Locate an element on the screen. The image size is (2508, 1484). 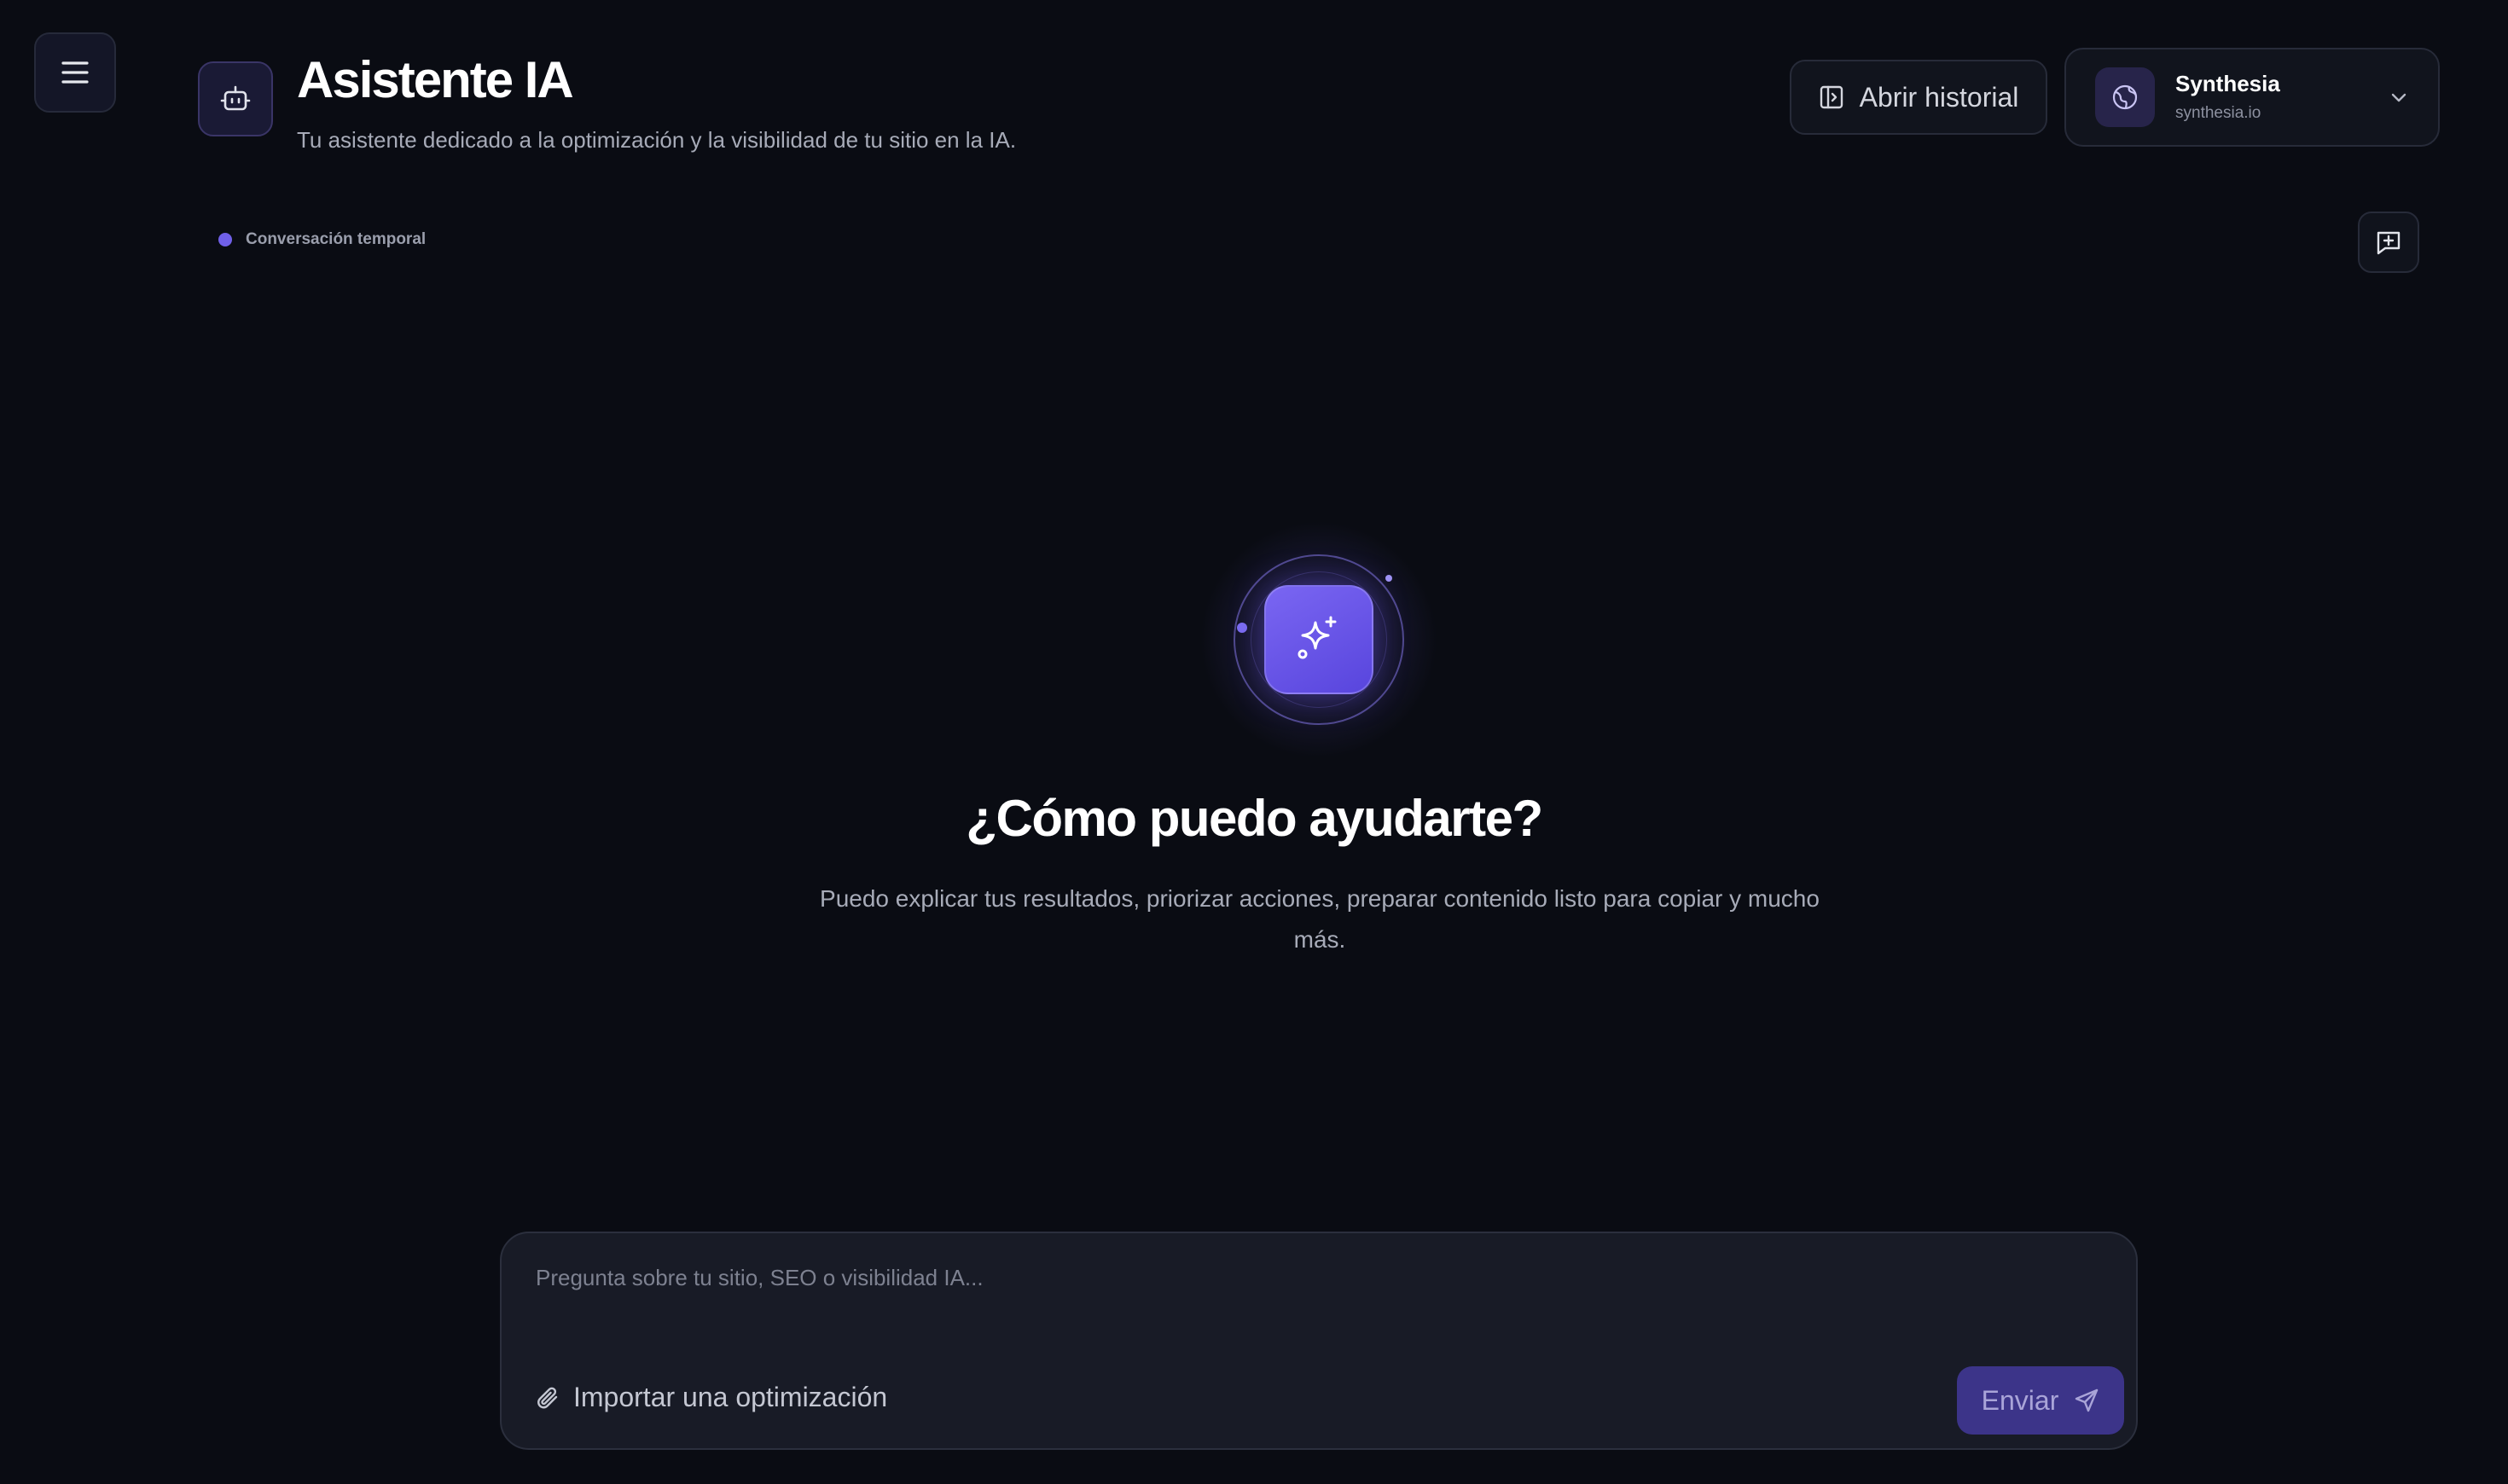
page-title: Asistente IA is located at coordinates (436, 79).